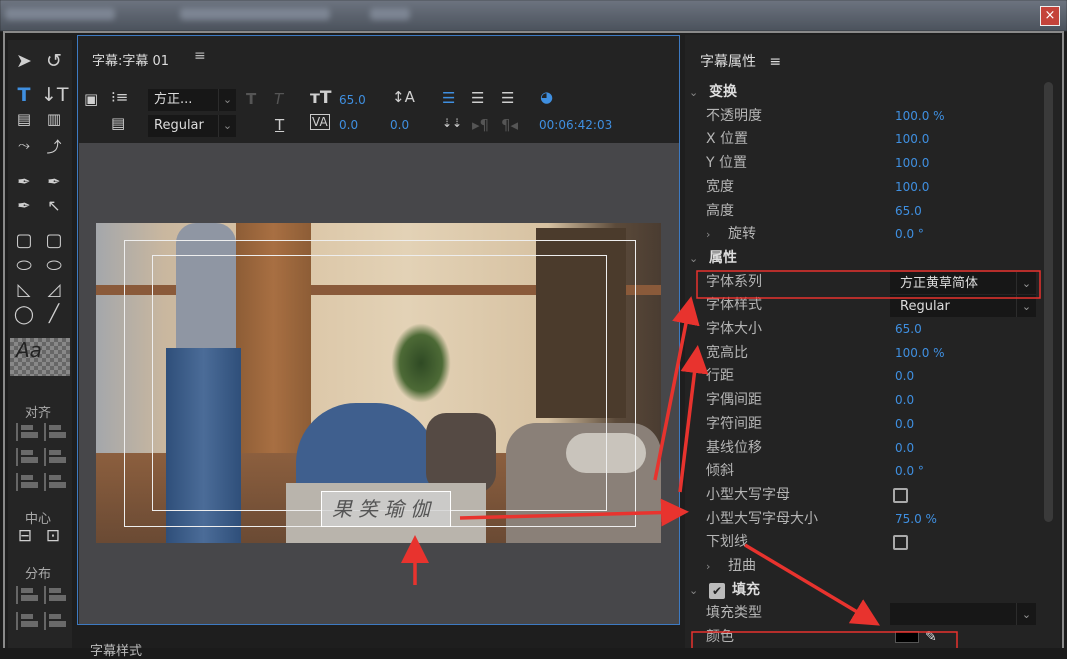 The width and height of the screenshot is (1067, 659). What do you see at coordinates (720, 210) in the screenshot?
I see `property-label: 高度` at bounding box center [720, 210].